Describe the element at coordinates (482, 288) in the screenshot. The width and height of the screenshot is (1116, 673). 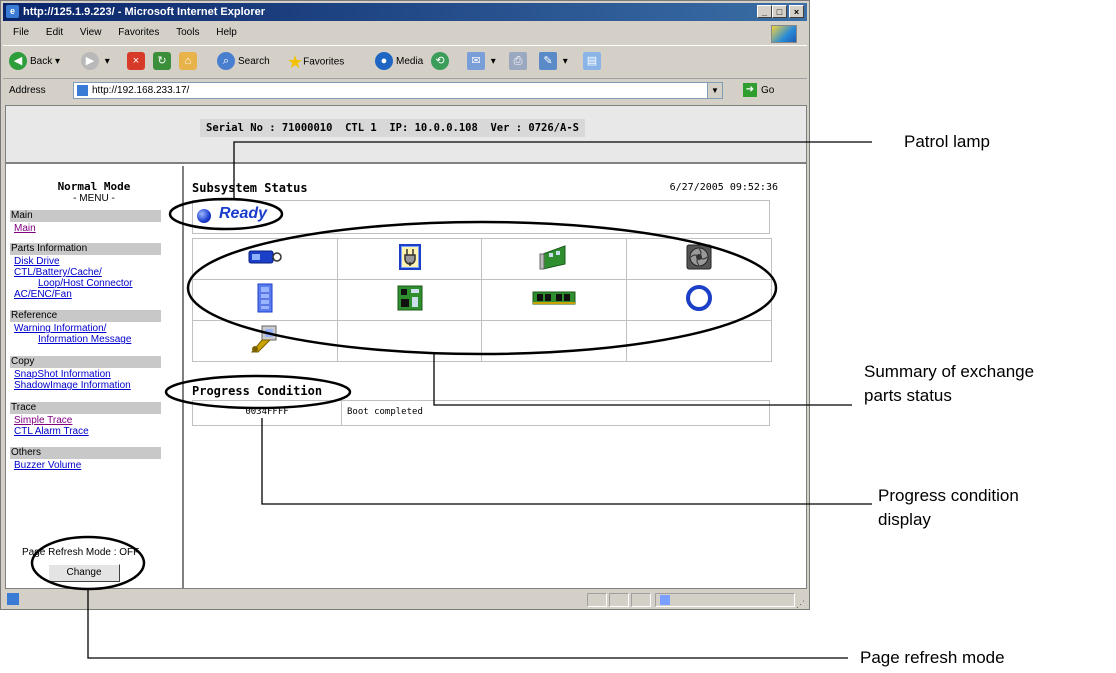
I see `parts-status-ellipse` at that location.